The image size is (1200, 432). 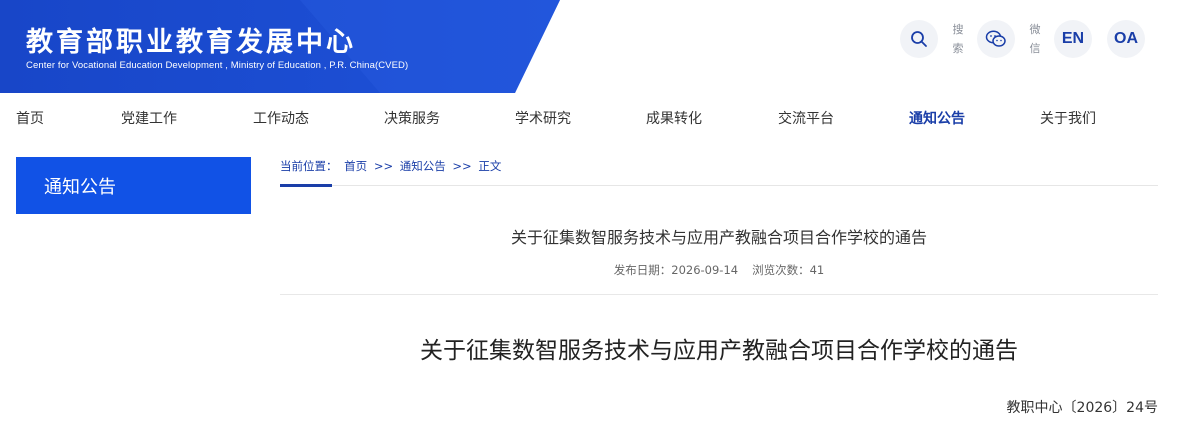 What do you see at coordinates (674, 118) in the screenshot?
I see `nav-item-results: 成果转化` at bounding box center [674, 118].